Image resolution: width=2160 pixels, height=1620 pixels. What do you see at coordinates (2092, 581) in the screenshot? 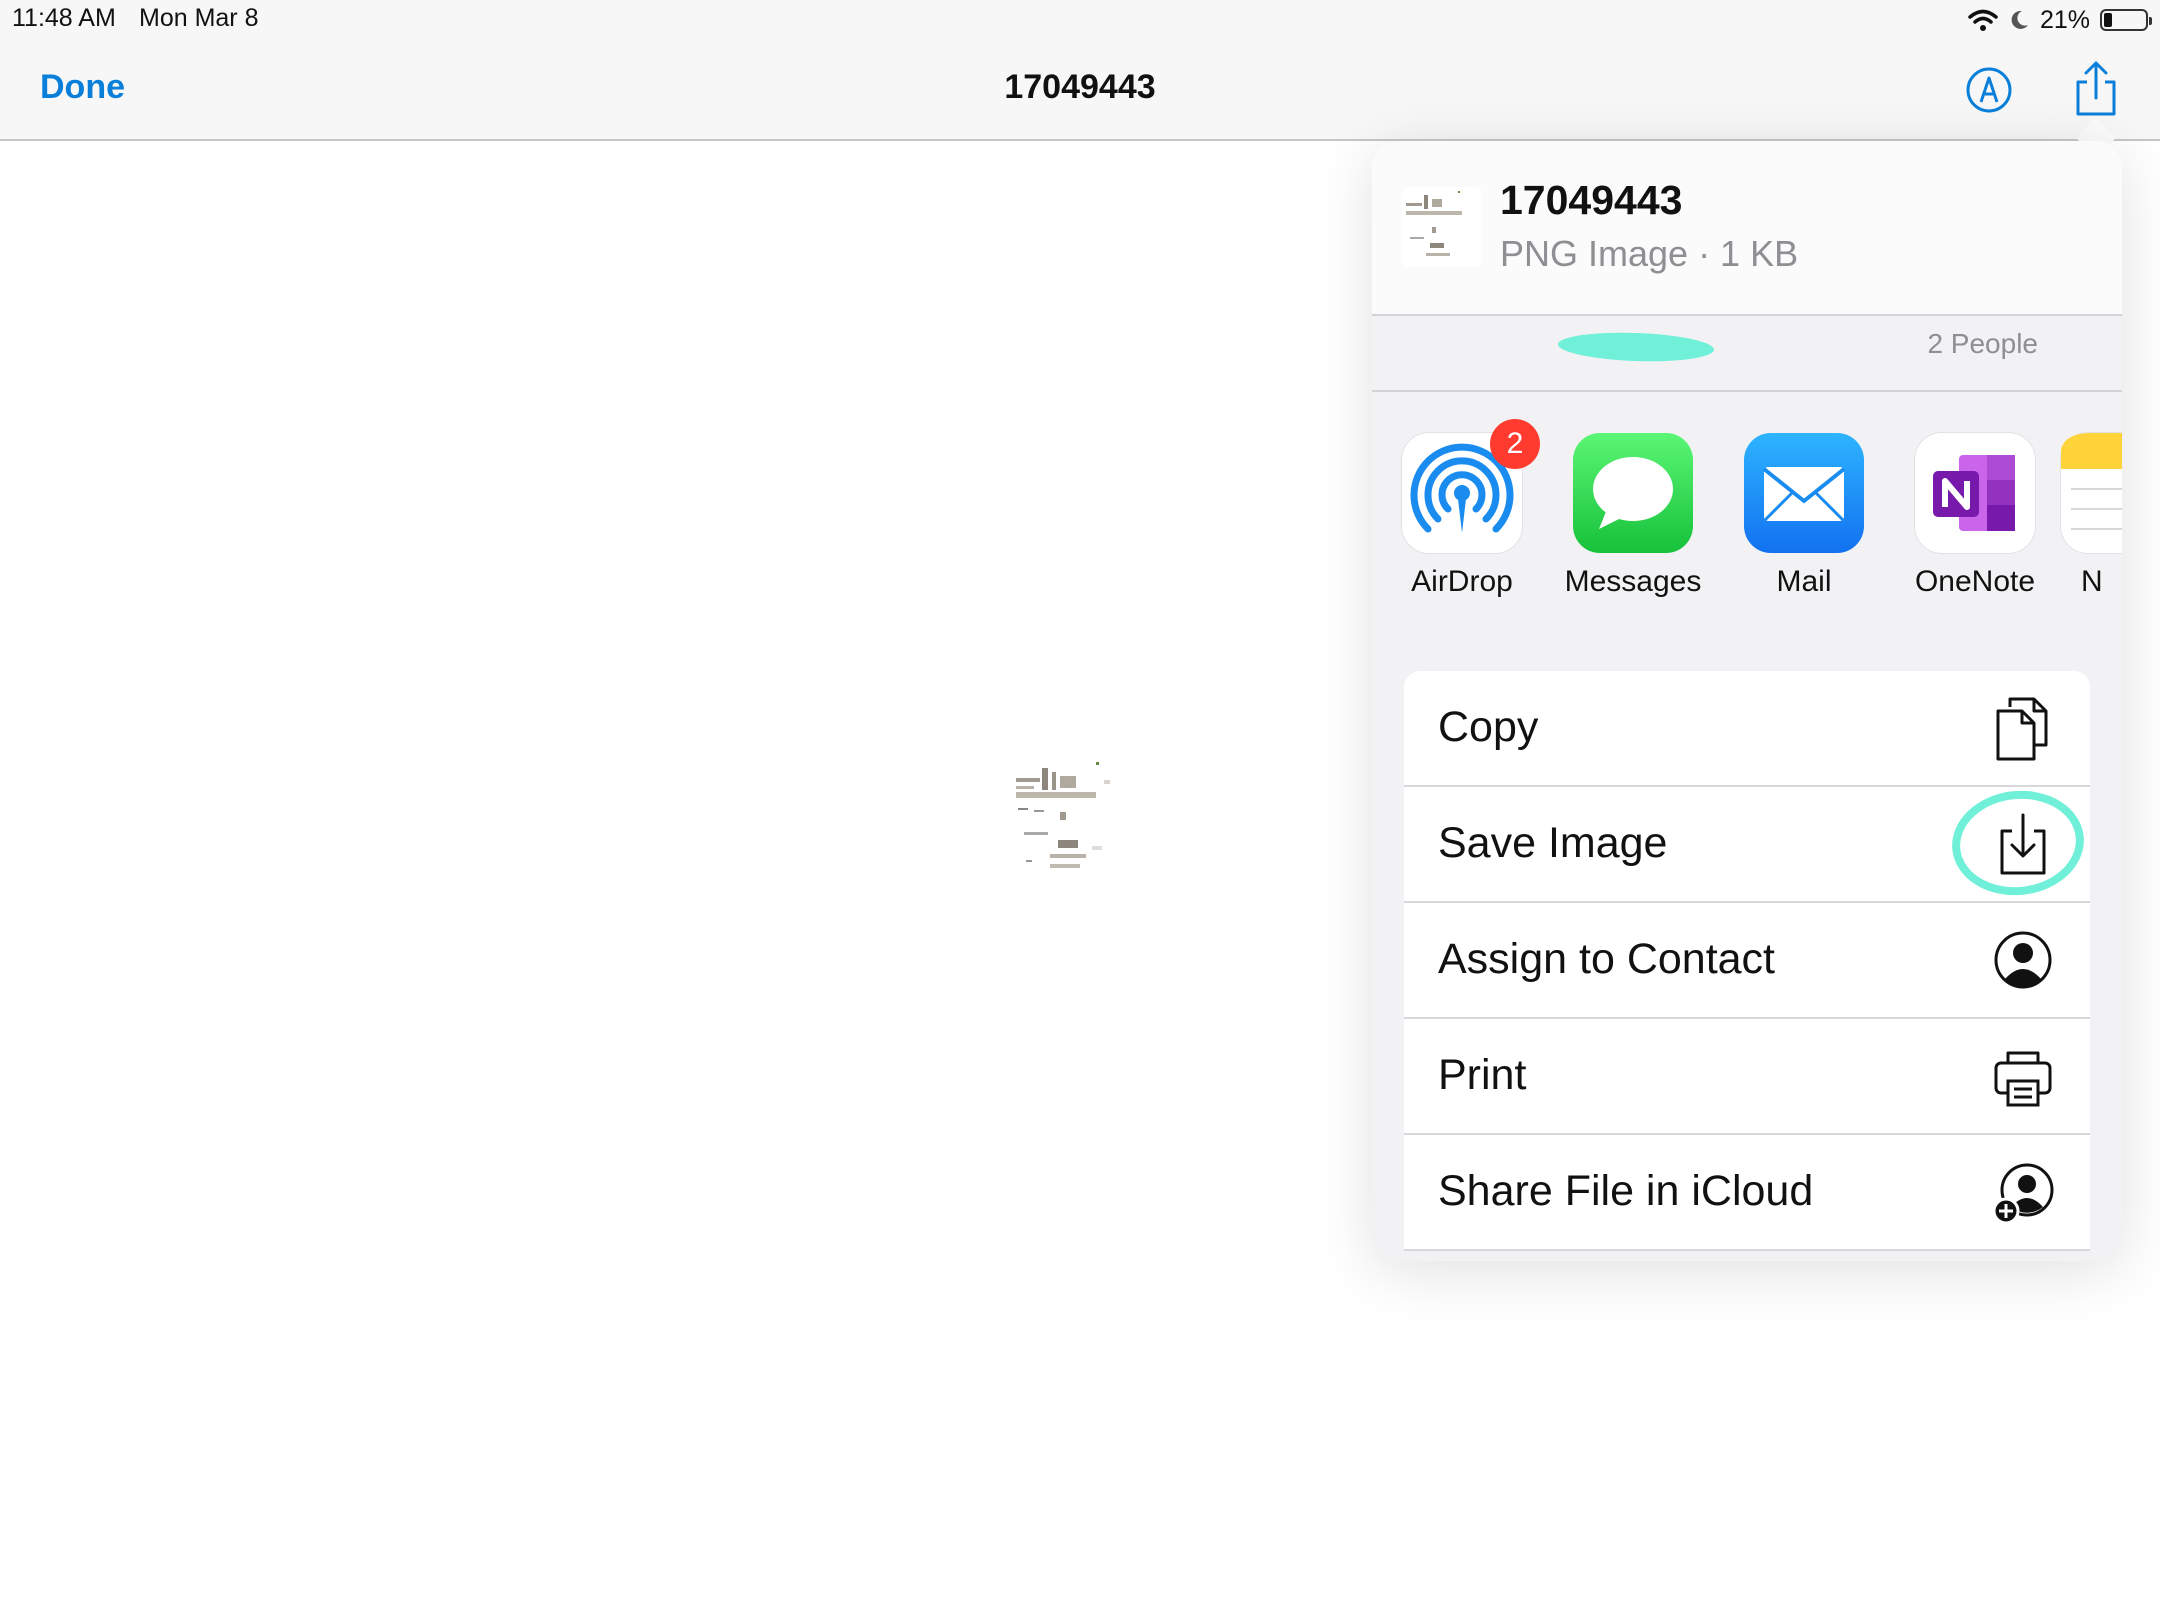
I see `app-label: N` at bounding box center [2092, 581].